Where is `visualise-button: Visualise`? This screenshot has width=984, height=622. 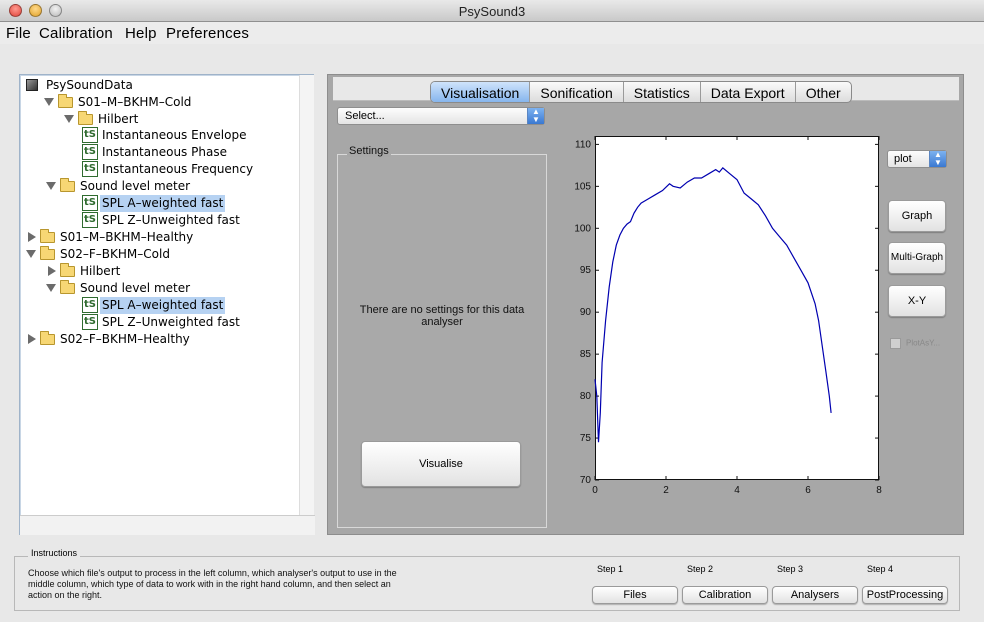
visualise-button: Visualise is located at coordinates (441, 464).